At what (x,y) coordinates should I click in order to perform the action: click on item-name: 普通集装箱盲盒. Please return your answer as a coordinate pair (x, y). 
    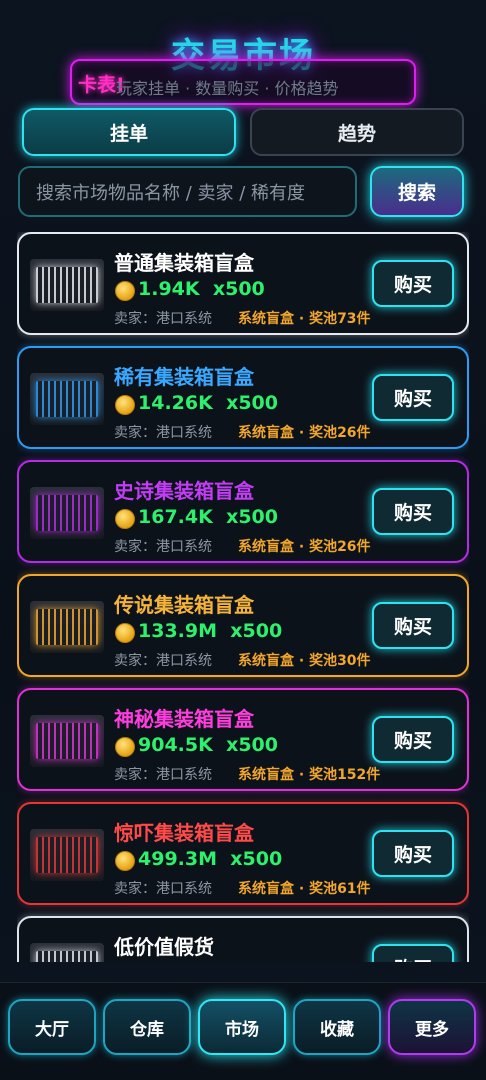
    Looking at the image, I should click on (184, 263).